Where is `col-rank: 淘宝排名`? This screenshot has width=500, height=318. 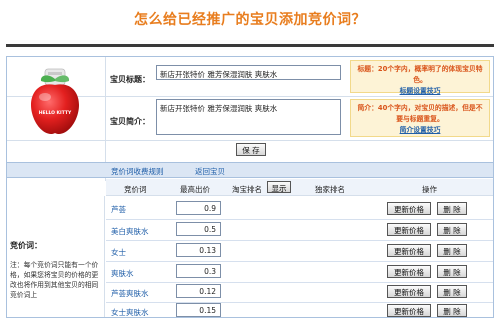 col-rank: 淘宝排名 is located at coordinates (247, 189).